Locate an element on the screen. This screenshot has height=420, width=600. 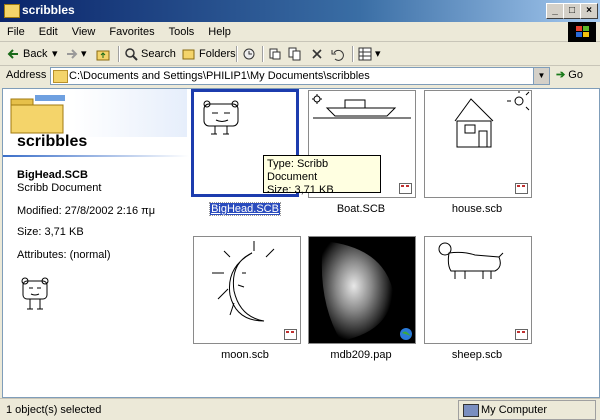
go-button: ➔ Go is located at coordinates (569, 74).